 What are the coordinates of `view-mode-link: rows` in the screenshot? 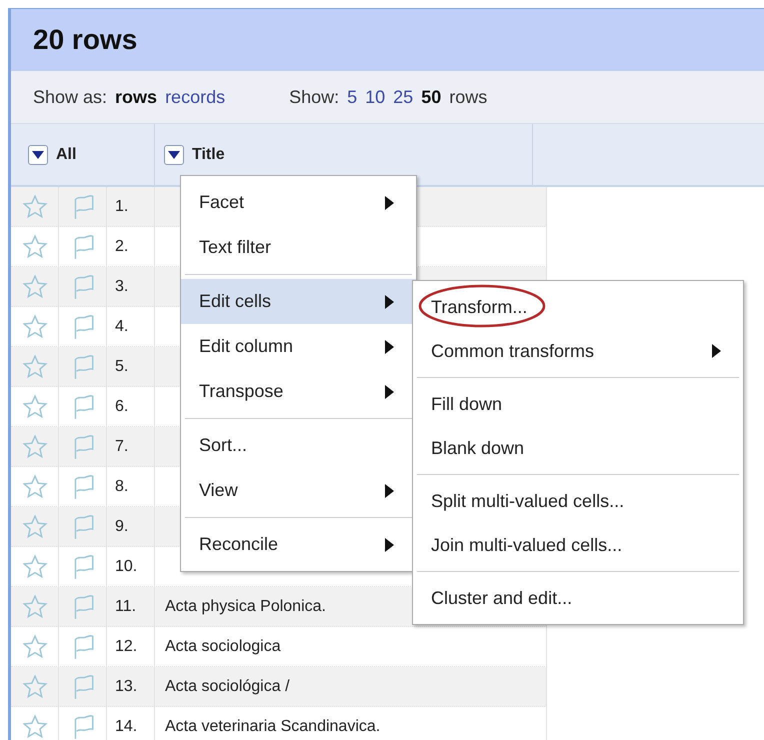 It's located at (136, 97).